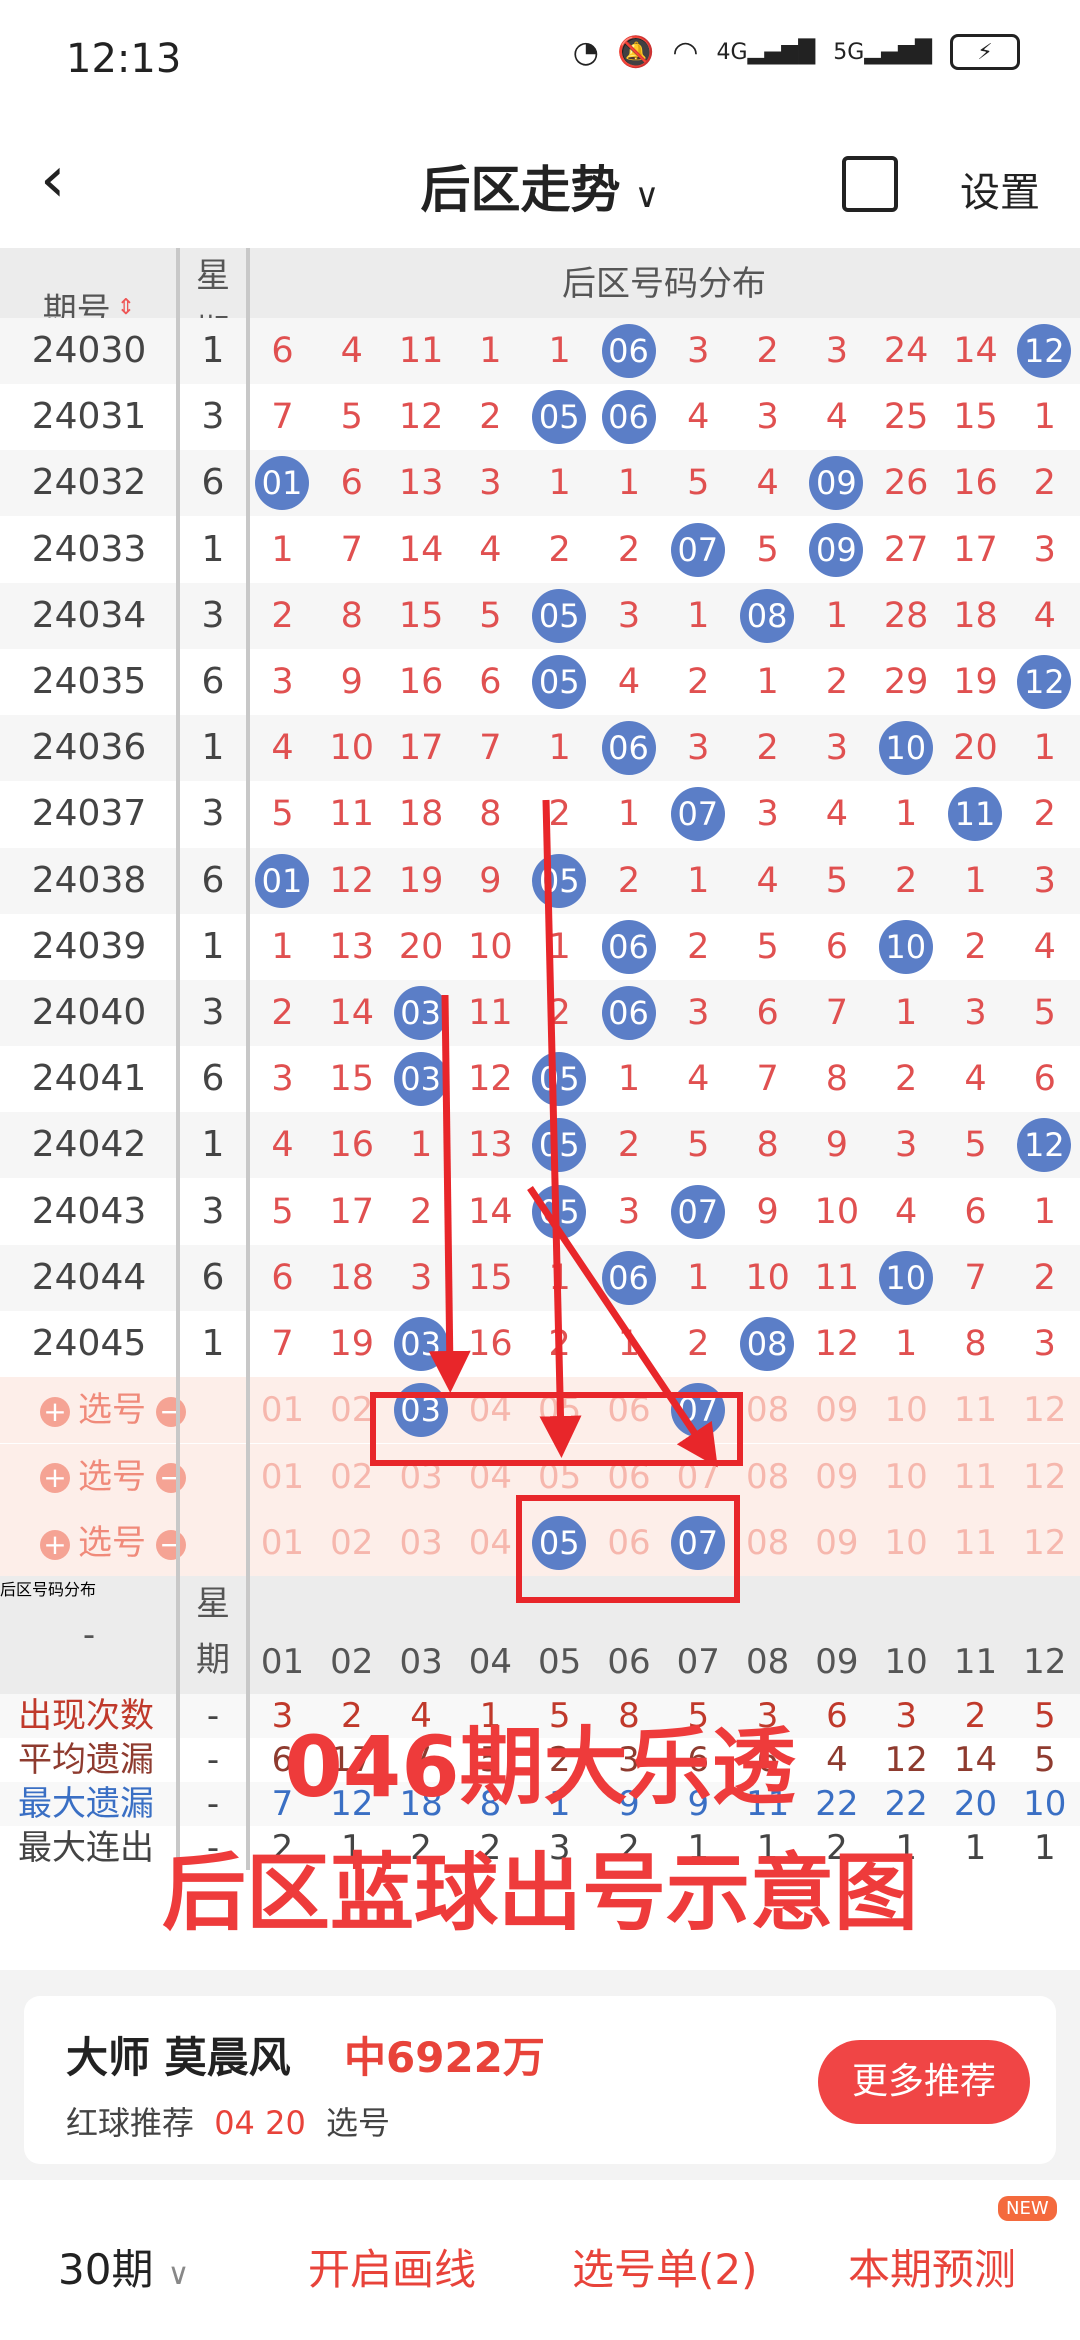  Describe the element at coordinates (178, 2057) in the screenshot. I see `master-name: 大师 莫晨风` at that location.